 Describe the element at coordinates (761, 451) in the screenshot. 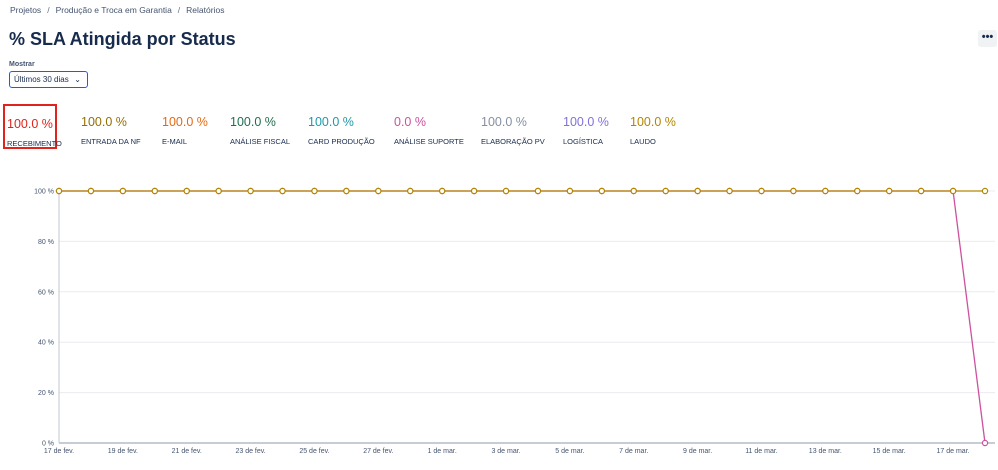

I see `x-tick-label: 11 de mar.` at that location.